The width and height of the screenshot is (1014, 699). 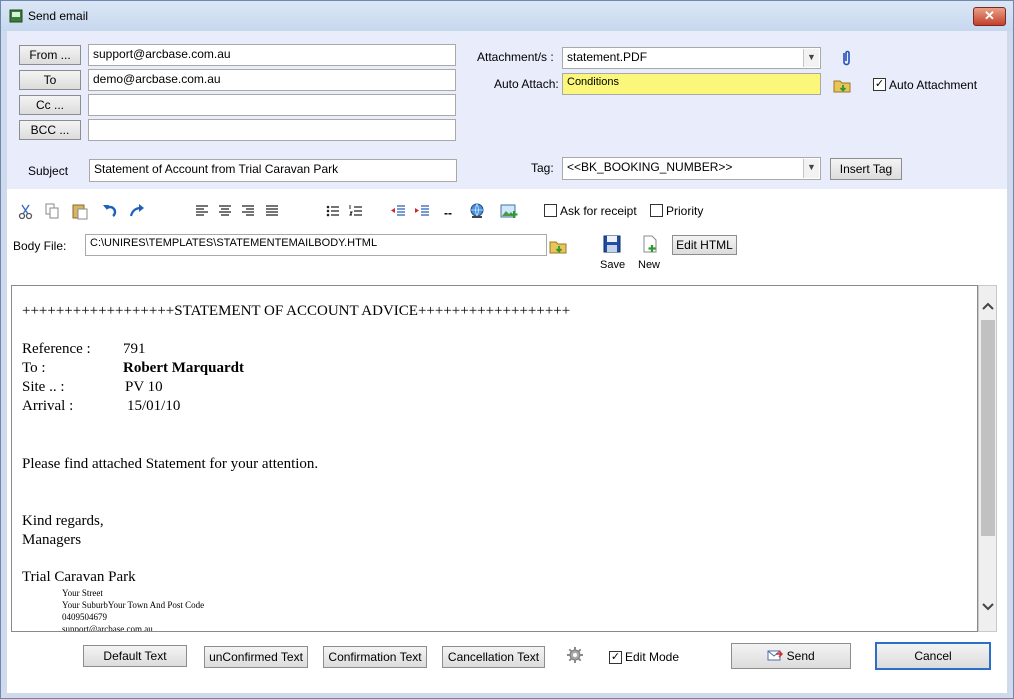 What do you see at coordinates (26, 211) in the screenshot?
I see `cut-icon` at bounding box center [26, 211].